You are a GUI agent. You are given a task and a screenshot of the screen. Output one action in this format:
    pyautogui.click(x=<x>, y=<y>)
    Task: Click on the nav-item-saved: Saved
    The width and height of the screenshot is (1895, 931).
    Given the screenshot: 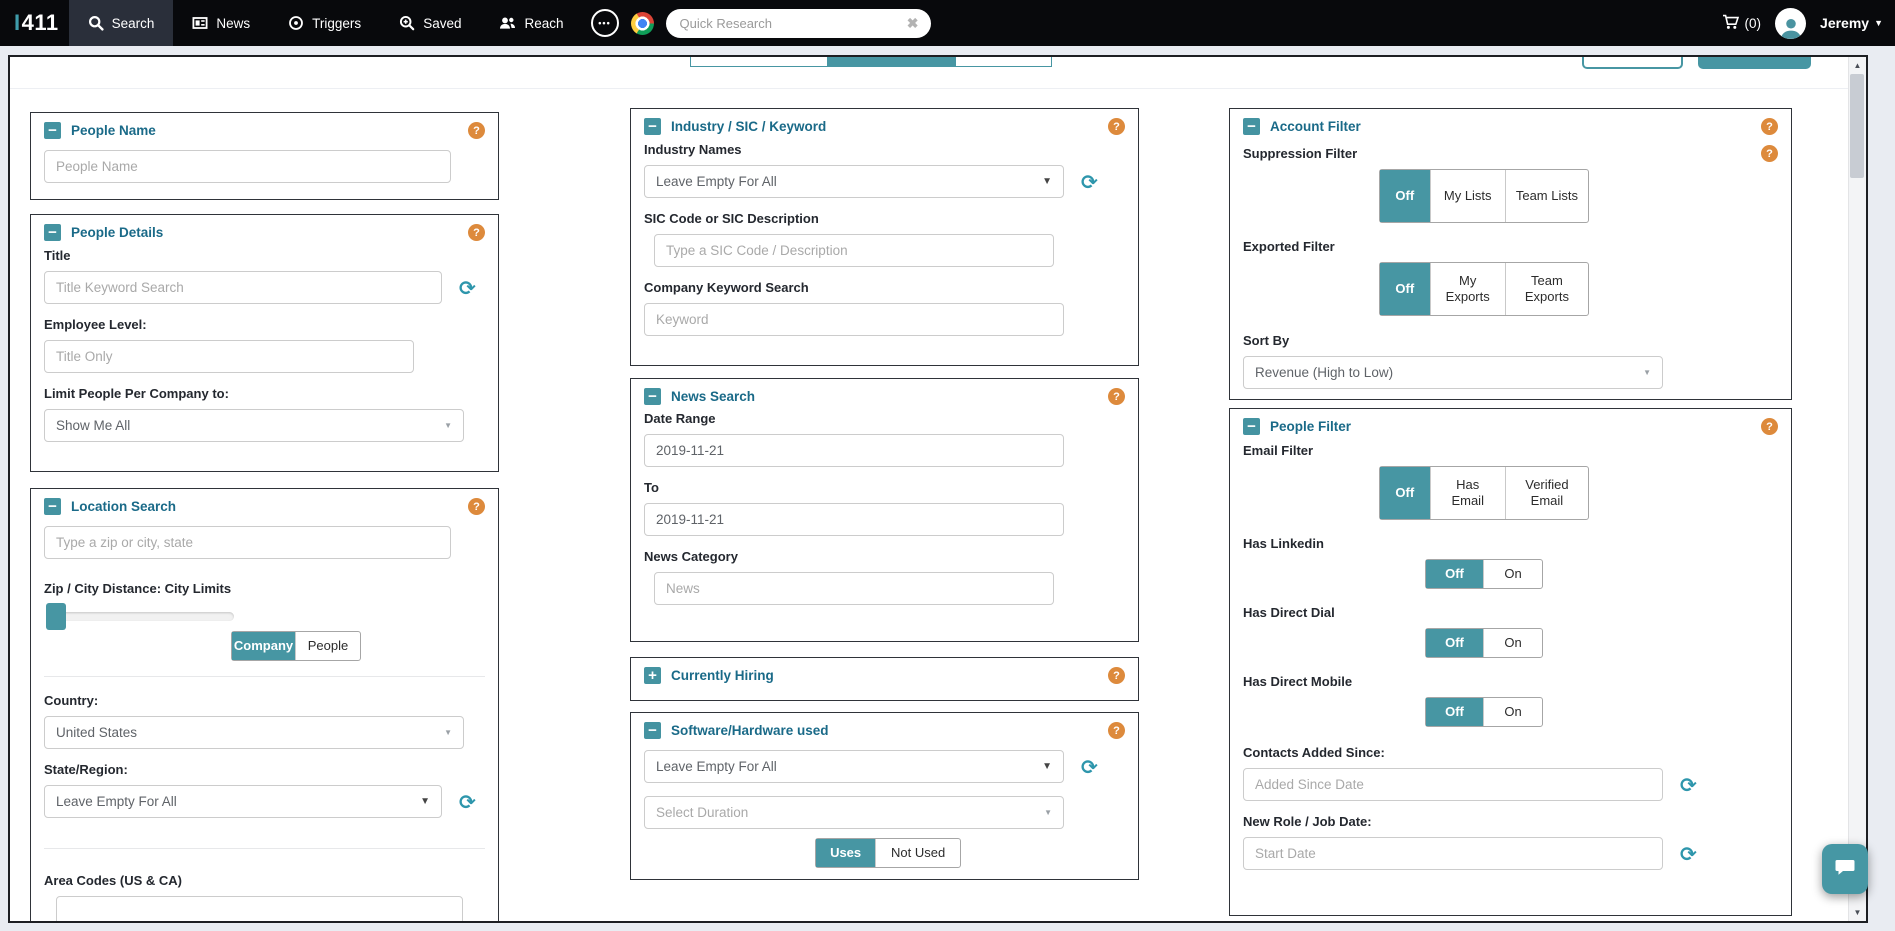 What is the action you would take?
    pyautogui.click(x=430, y=23)
    